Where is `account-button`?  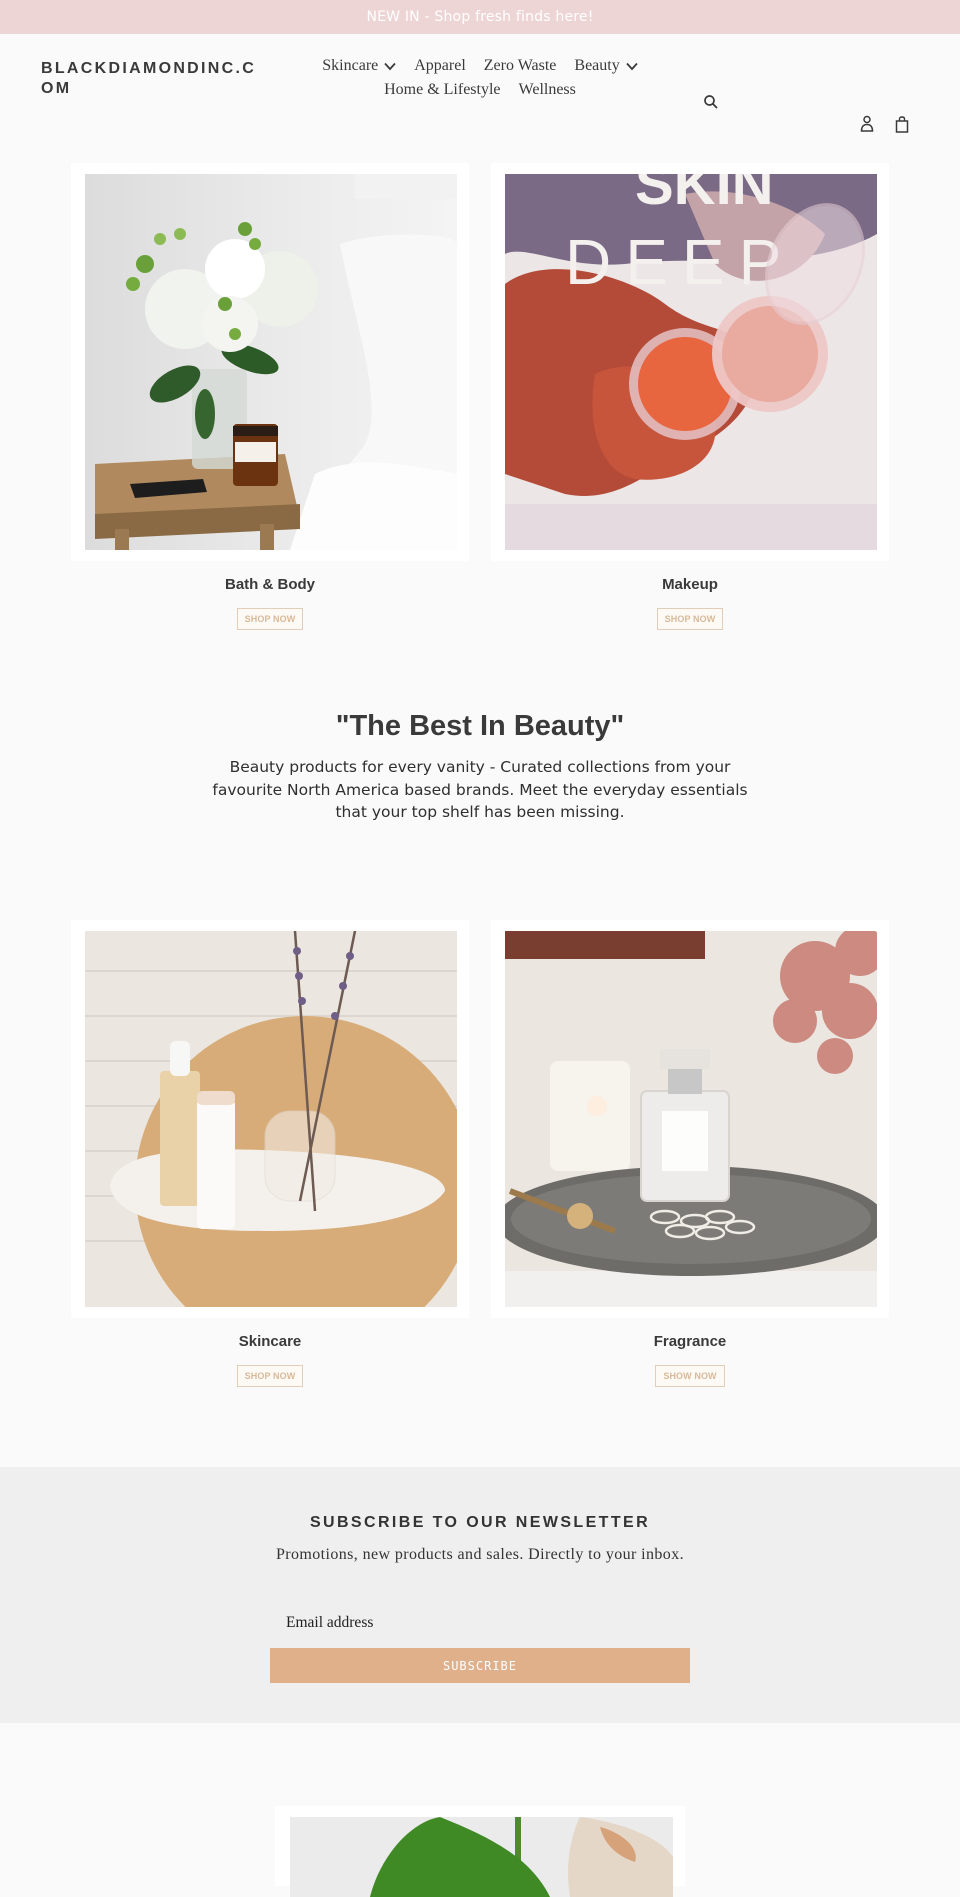
account-button is located at coordinates (867, 124).